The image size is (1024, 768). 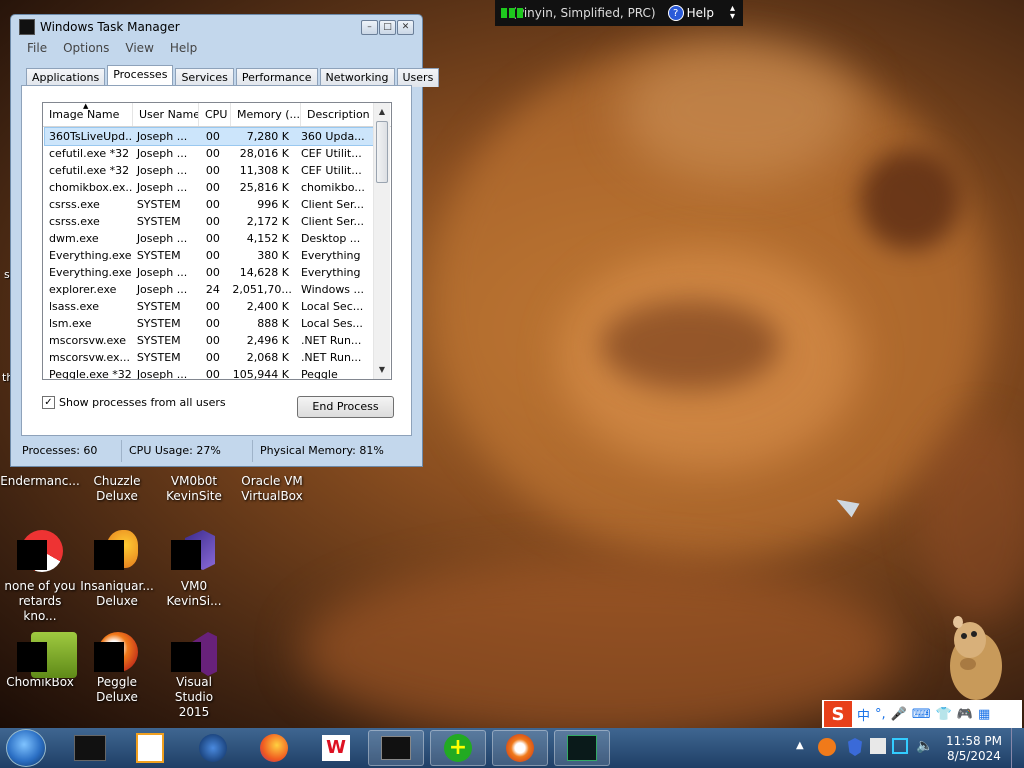 What do you see at coordinates (924, 746) in the screenshot?
I see `tray-volume-icon: 🔈` at bounding box center [924, 746].